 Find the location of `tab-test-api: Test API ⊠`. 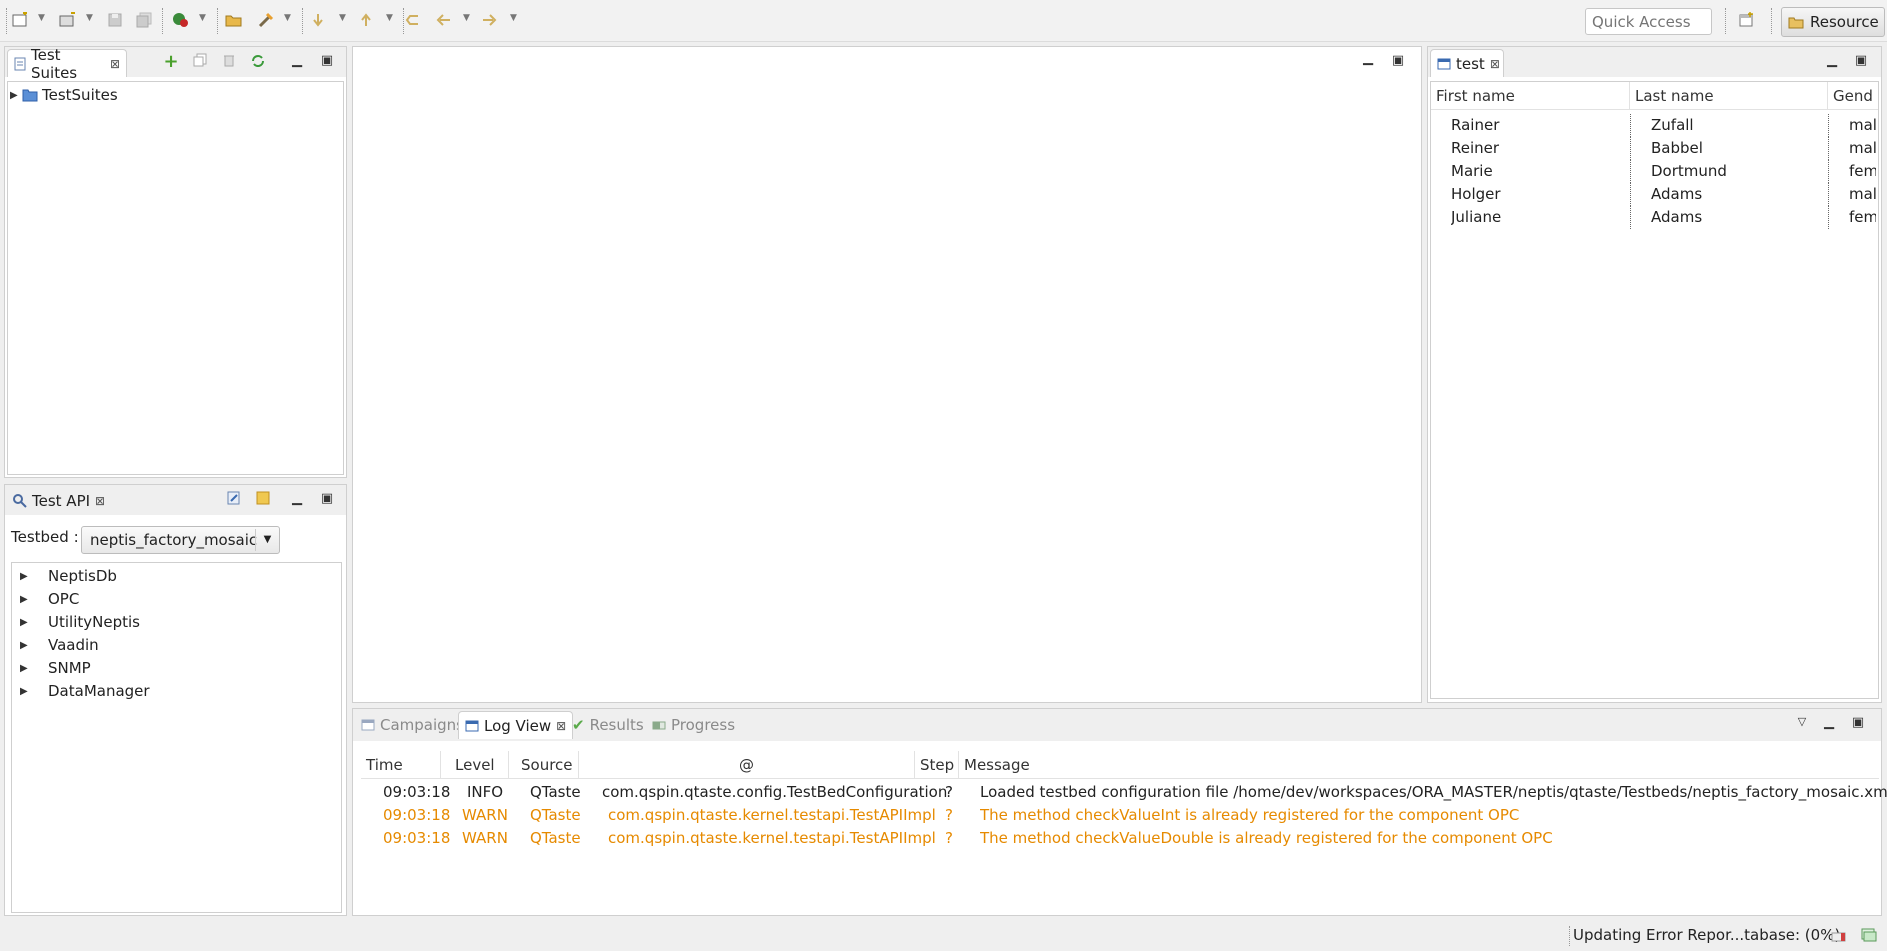

tab-test-api: Test API ⊠ is located at coordinates (59, 501).